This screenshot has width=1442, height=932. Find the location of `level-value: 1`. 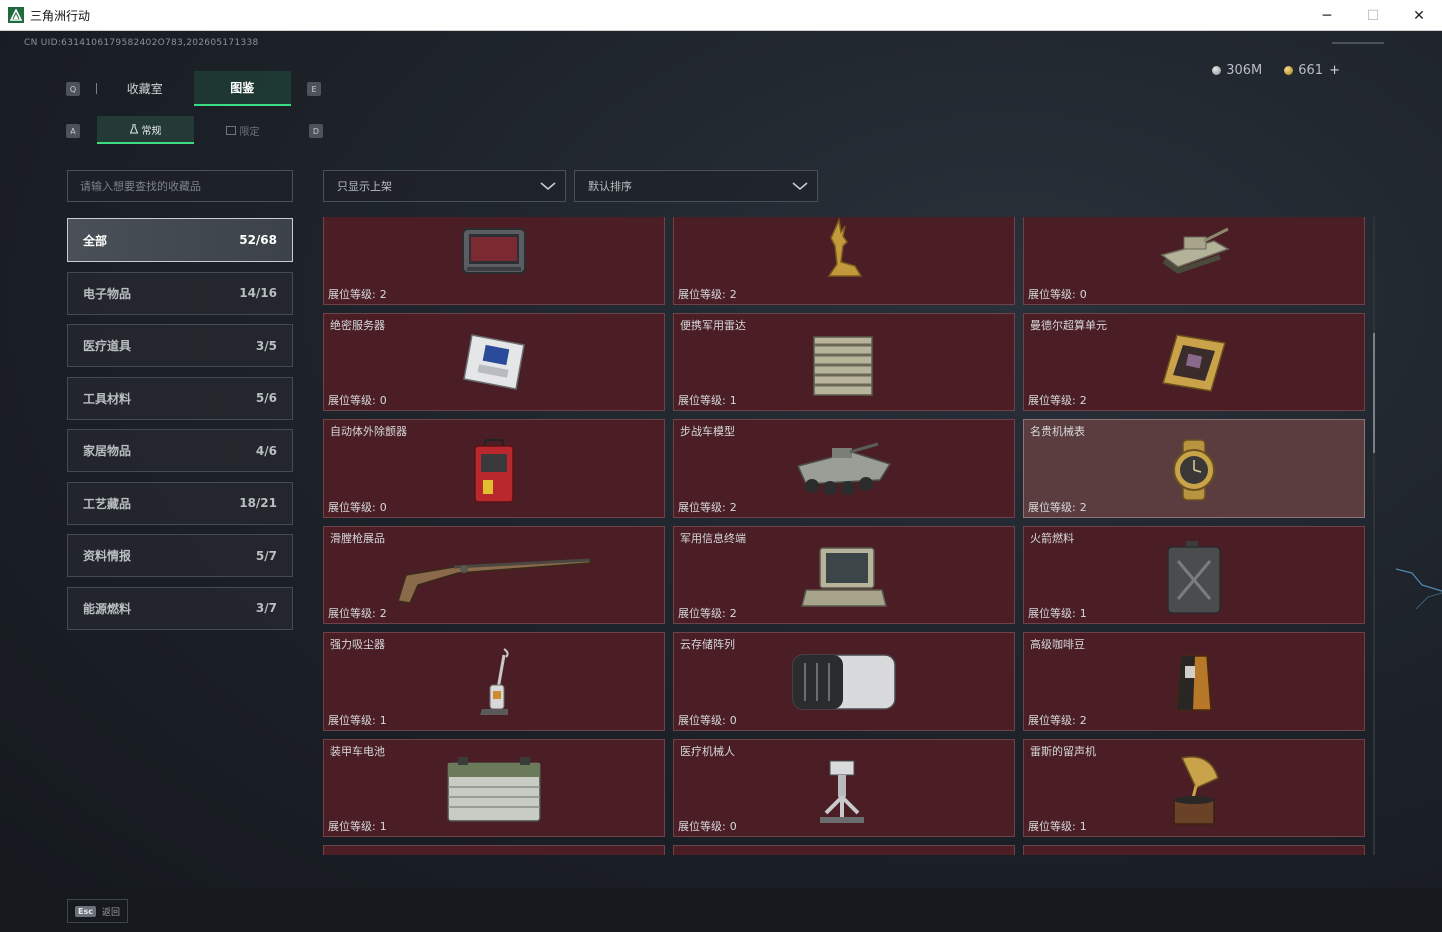

level-value: 1 is located at coordinates (383, 826).